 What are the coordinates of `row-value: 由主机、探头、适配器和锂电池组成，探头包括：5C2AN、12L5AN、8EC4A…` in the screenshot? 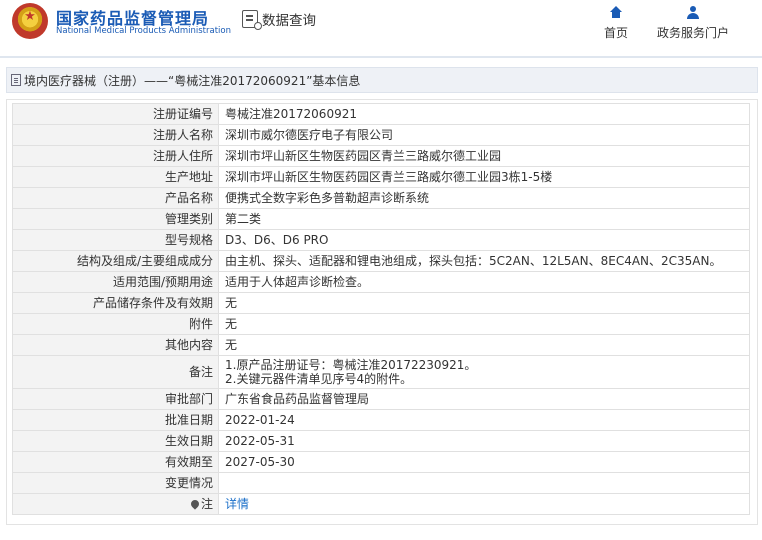 It's located at (484, 261).